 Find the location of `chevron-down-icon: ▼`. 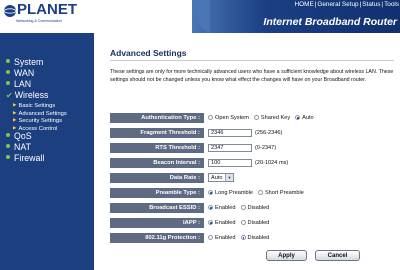

chevron-down-icon: ▼ is located at coordinates (229, 177).